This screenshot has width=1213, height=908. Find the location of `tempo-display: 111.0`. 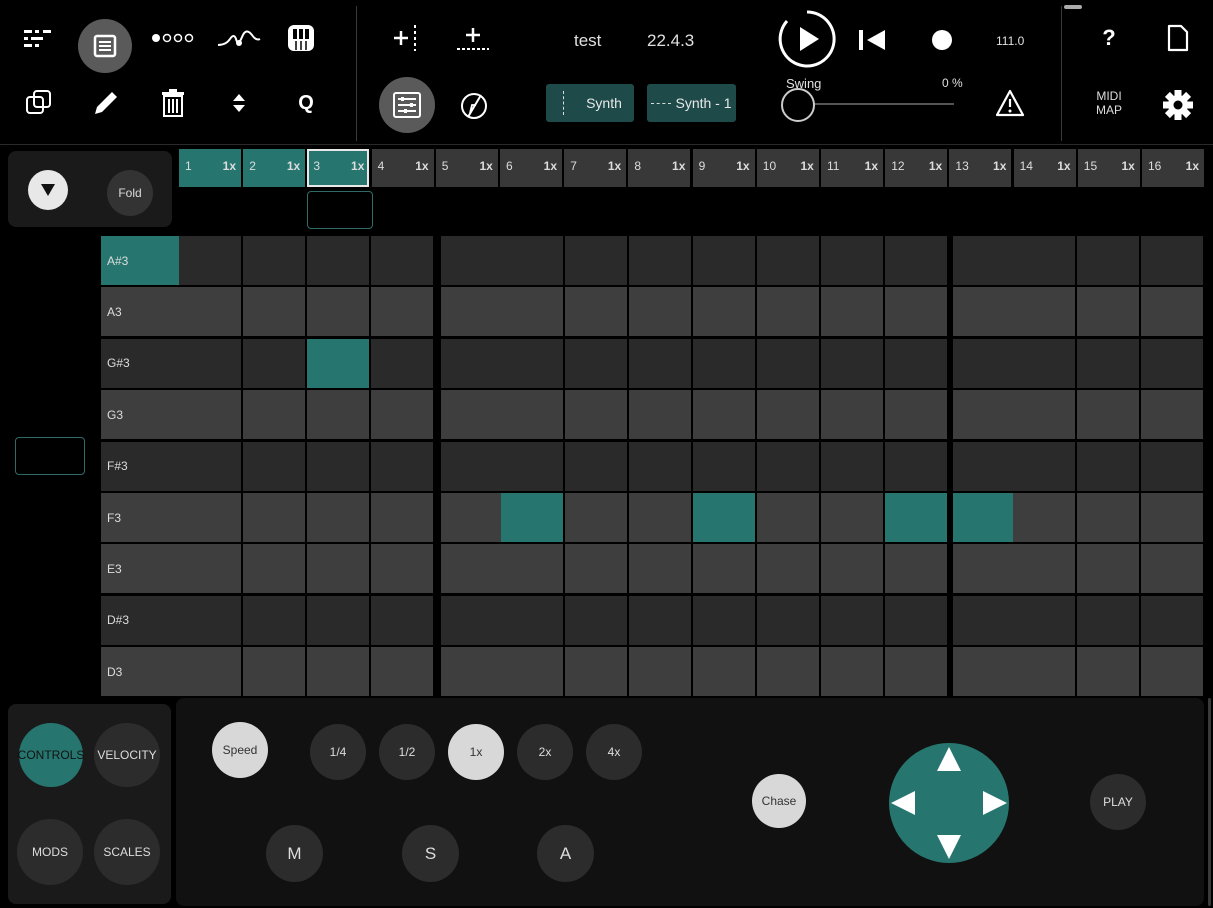

tempo-display: 111.0 is located at coordinates (1010, 41).